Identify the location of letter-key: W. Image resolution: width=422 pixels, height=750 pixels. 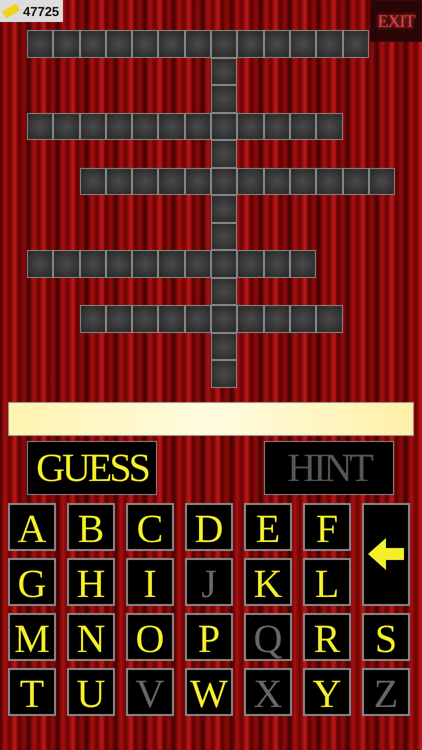
(209, 692).